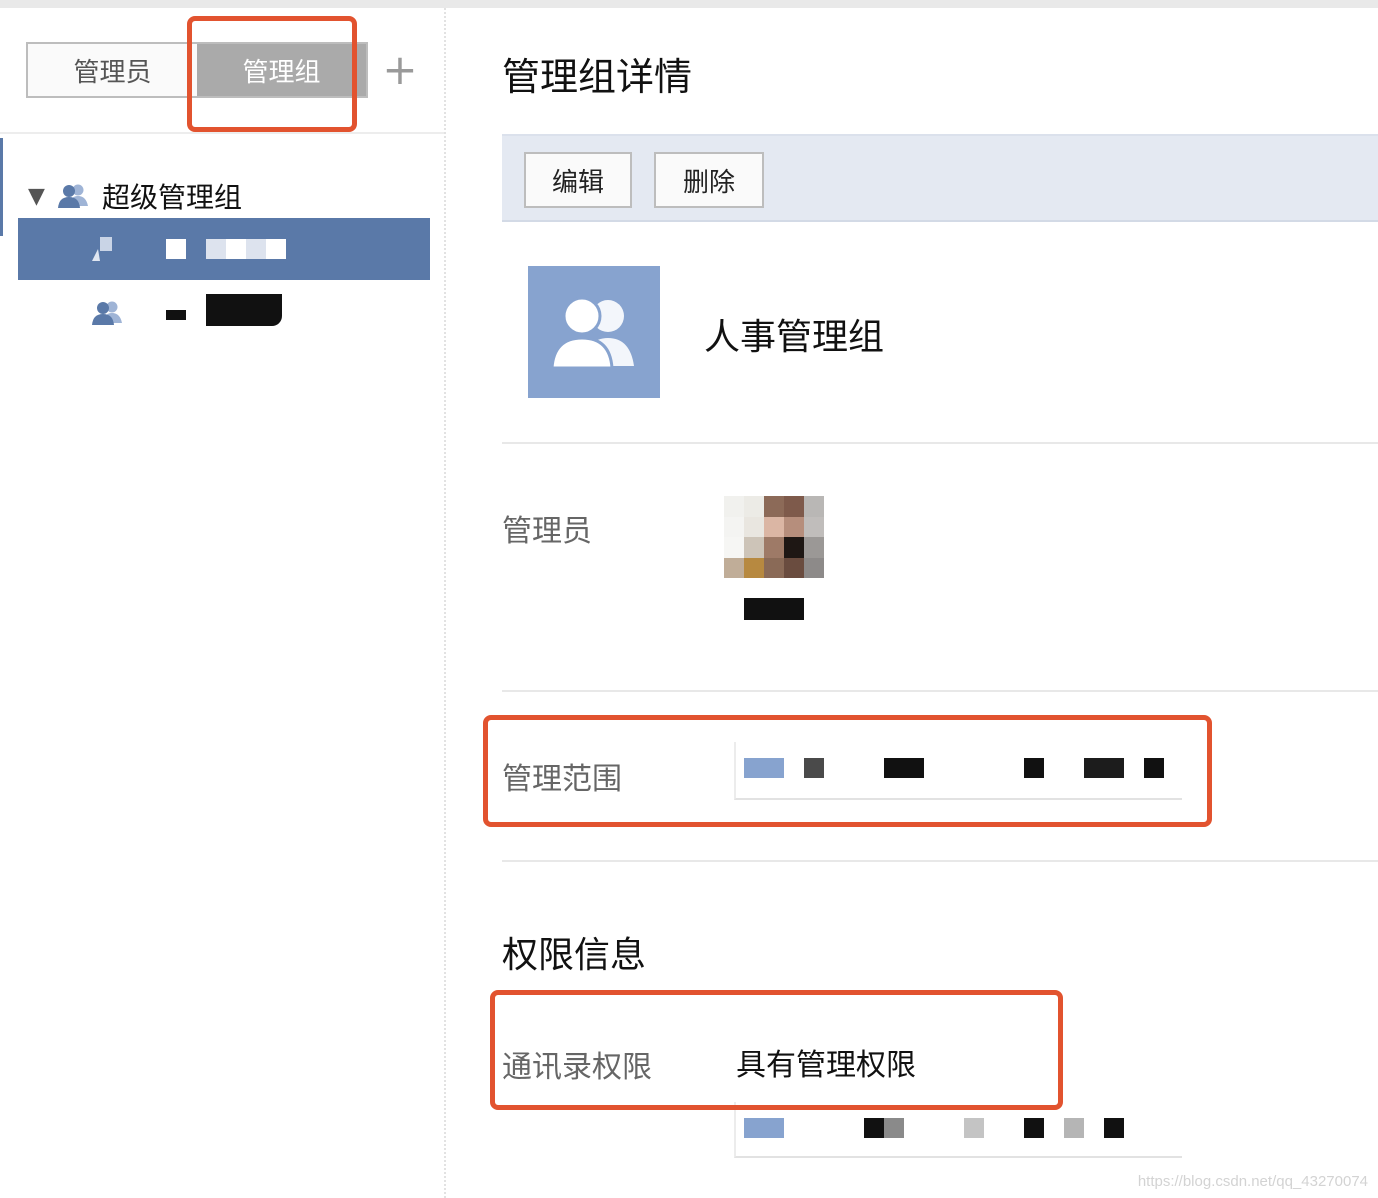  What do you see at coordinates (940, 178) in the screenshot?
I see `toolbar: 编辑 删除` at bounding box center [940, 178].